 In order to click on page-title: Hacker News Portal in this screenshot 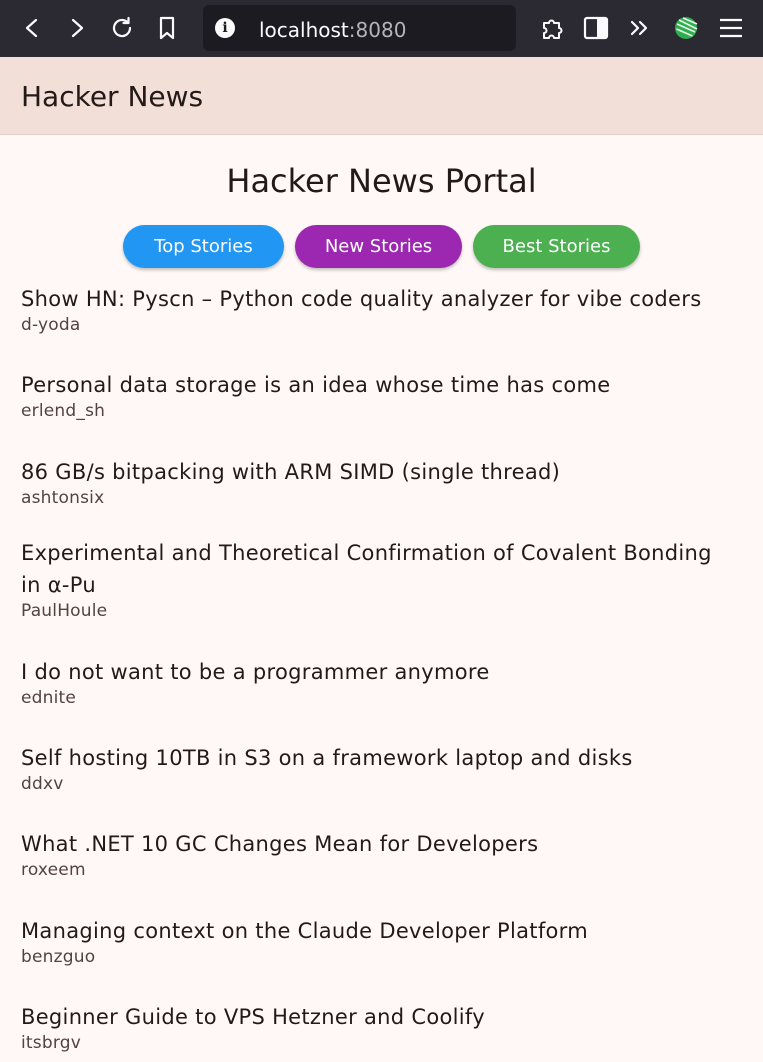, I will do `click(381, 181)`.